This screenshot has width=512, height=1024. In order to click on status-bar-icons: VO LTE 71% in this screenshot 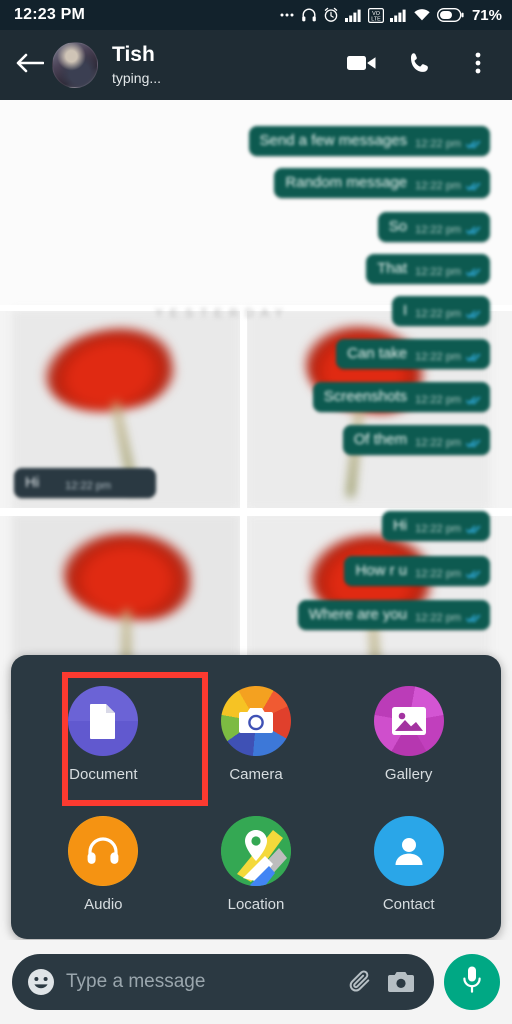, I will do `click(390, 15)`.